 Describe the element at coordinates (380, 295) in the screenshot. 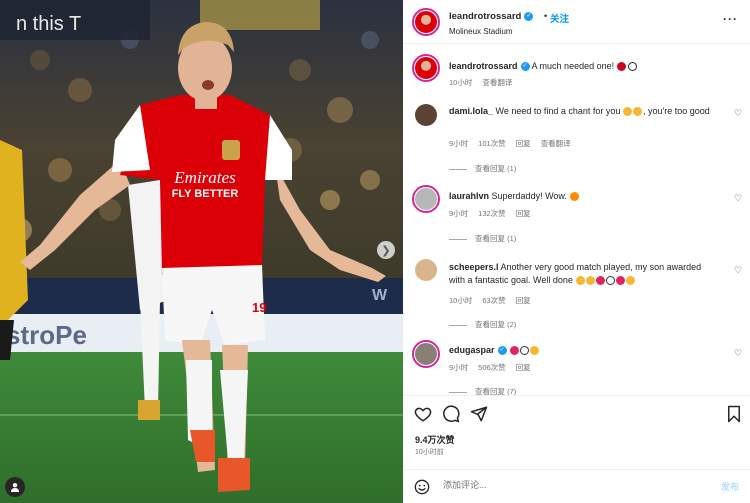

I see `svg-text: W` at that location.